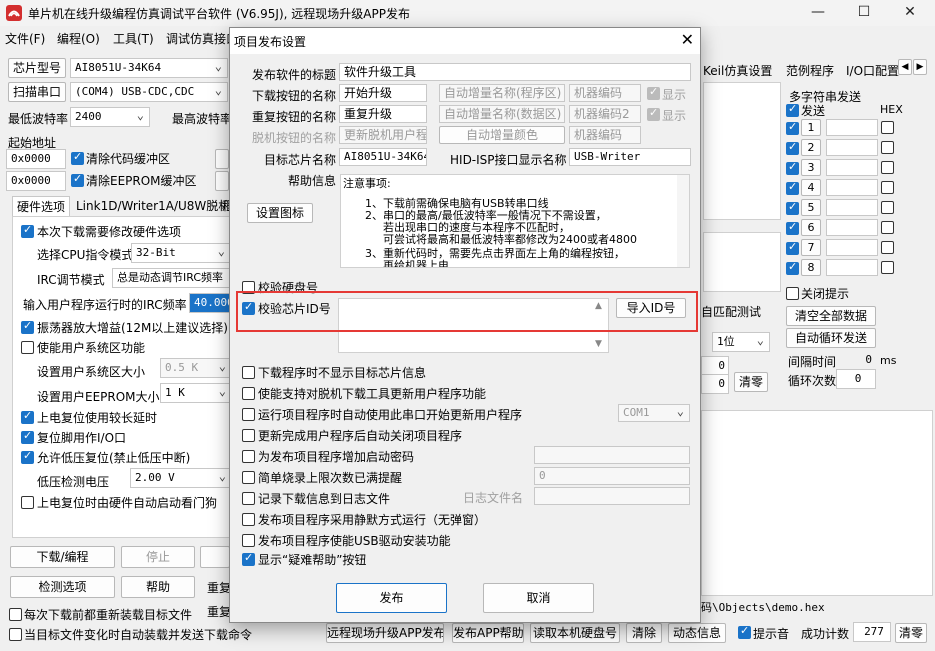  Describe the element at coordinates (687, 39) in the screenshot. I see `dialog-close-icon: ✕` at that location.